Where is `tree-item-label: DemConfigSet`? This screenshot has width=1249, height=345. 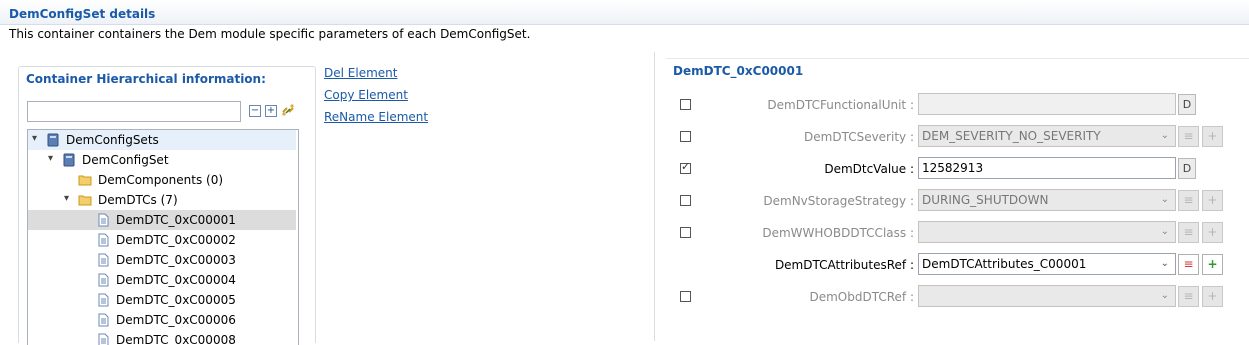
tree-item-label: DemConfigSet is located at coordinates (125, 160).